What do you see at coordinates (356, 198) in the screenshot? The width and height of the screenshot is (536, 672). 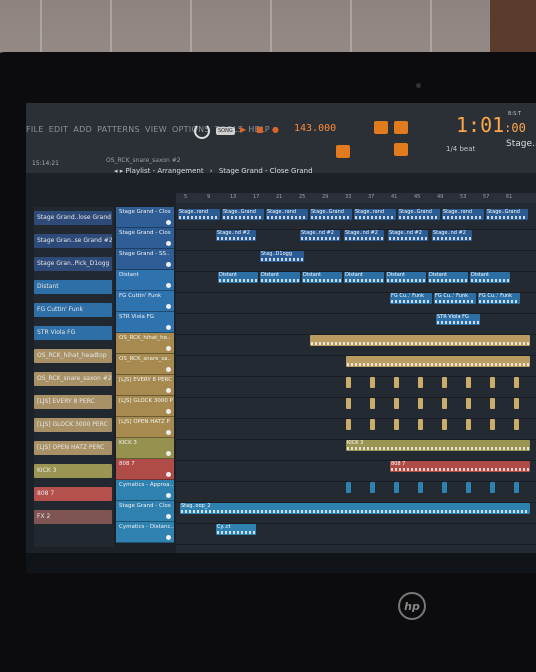 I see `timeline-ruler: 5 9 13 17 21 25 29 33 37 41 45 49 53 57 61` at bounding box center [356, 198].